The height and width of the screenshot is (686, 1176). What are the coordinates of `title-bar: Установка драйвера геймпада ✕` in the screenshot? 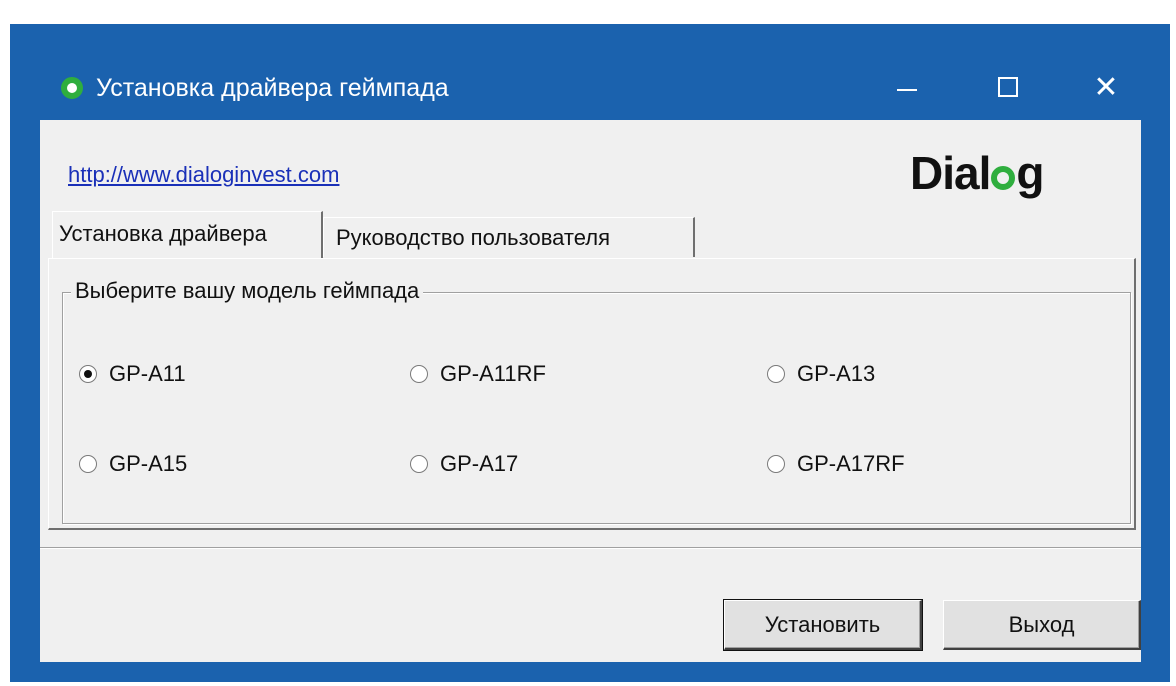 It's located at (590, 72).